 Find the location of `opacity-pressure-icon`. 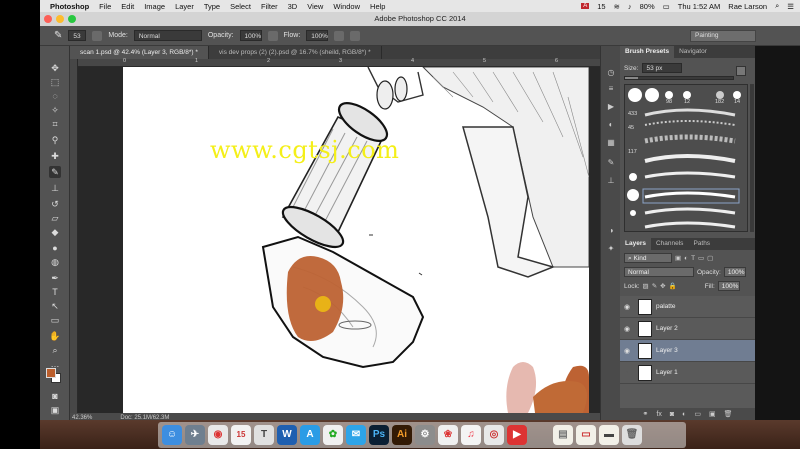

opacity-pressure-icon is located at coordinates (272, 35).